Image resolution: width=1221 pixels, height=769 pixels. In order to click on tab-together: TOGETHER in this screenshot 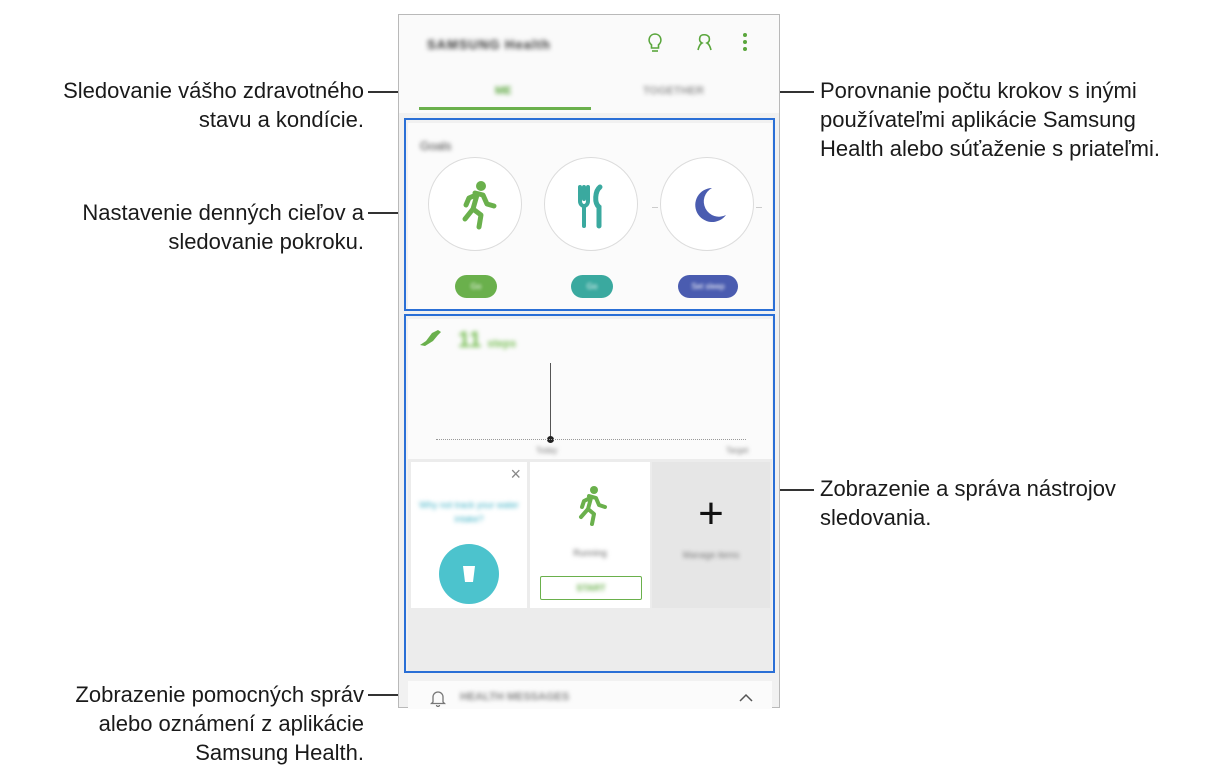, I will do `click(673, 91)`.